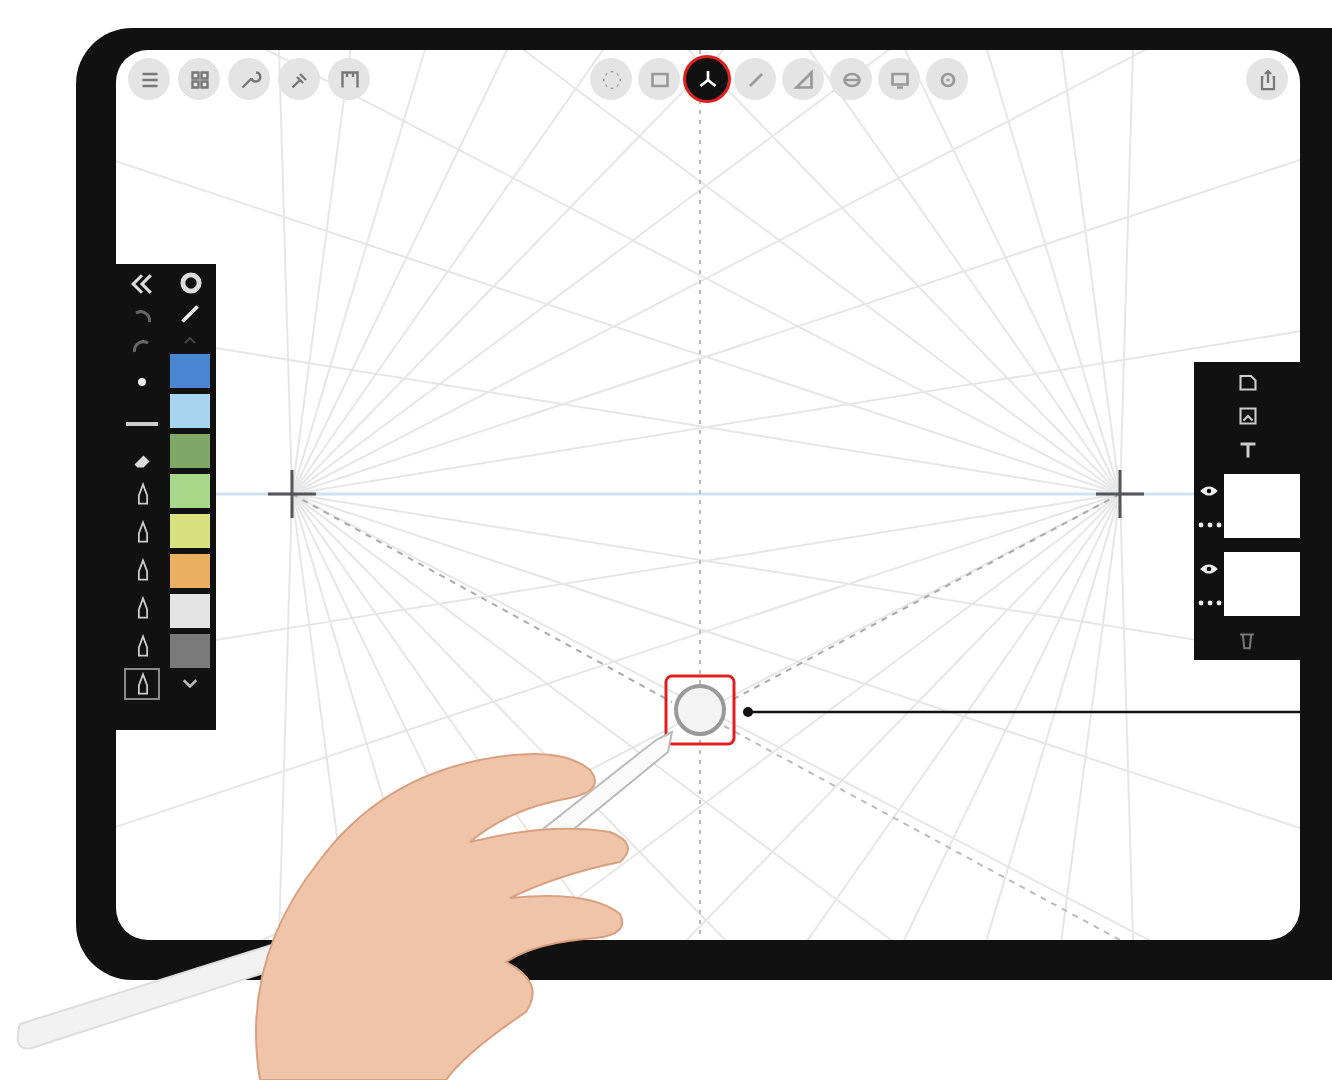 This screenshot has height=1080, width=1332. I want to click on collapse-icon, so click(142, 284).